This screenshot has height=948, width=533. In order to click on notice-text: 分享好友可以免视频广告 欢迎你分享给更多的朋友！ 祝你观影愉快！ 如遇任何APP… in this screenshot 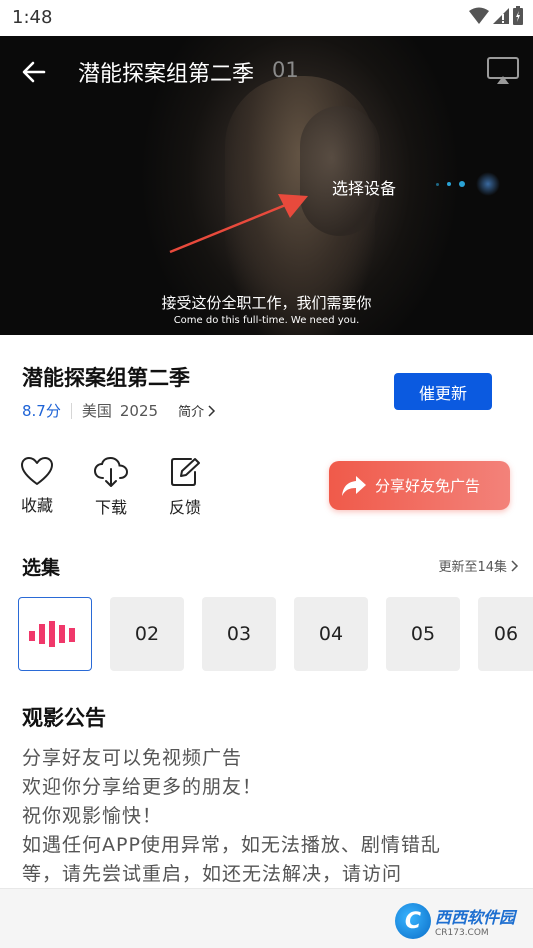, I will do `click(231, 816)`.